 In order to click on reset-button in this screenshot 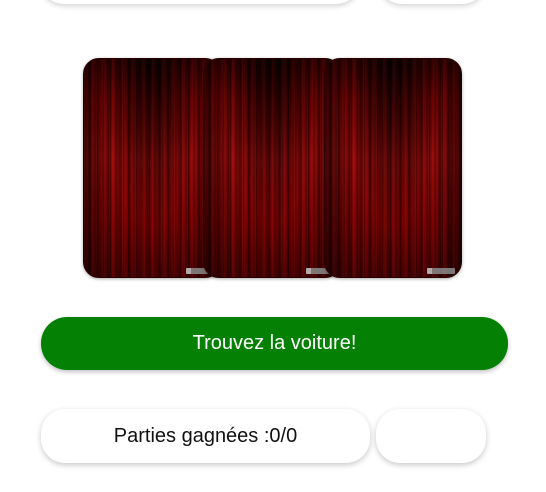, I will do `click(431, 436)`.